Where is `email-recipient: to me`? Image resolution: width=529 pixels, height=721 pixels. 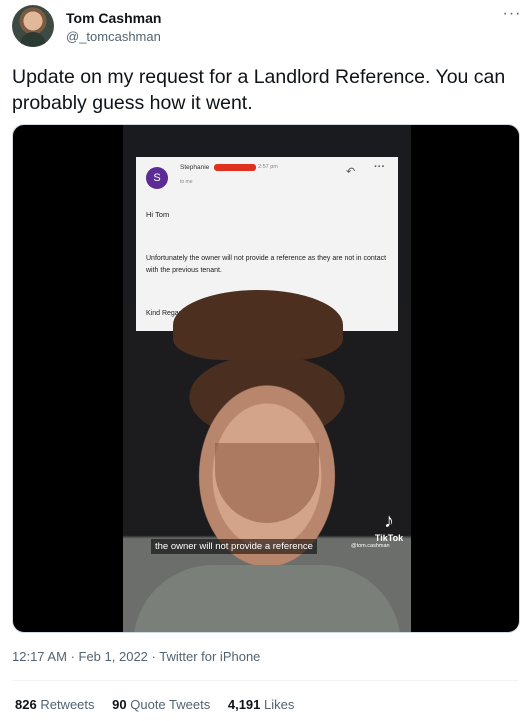
email-recipient: to me is located at coordinates (186, 182).